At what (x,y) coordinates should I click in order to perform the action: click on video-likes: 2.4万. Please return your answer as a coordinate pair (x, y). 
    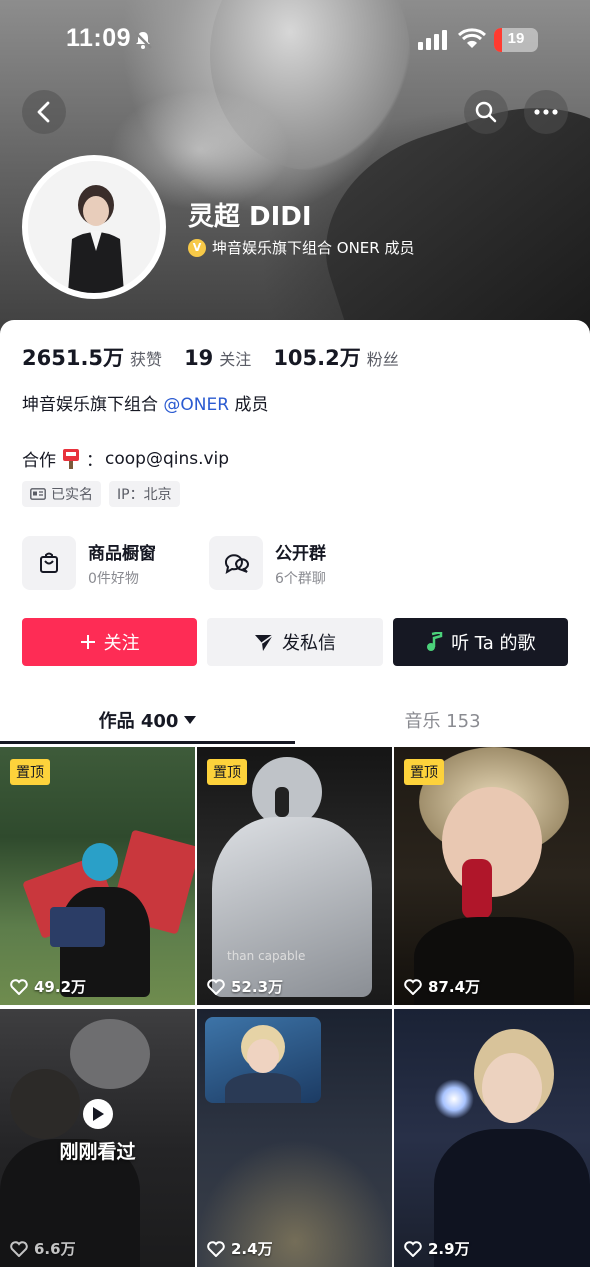
    Looking at the image, I should click on (240, 1248).